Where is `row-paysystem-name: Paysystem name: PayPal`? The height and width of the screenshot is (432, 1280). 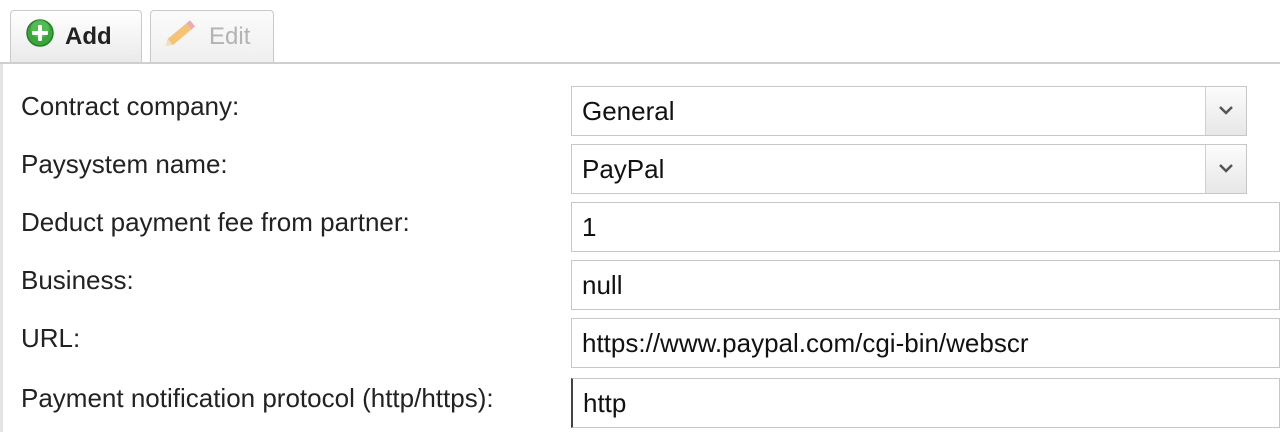 row-paysystem-name: Paysystem name: PayPal is located at coordinates (650, 165).